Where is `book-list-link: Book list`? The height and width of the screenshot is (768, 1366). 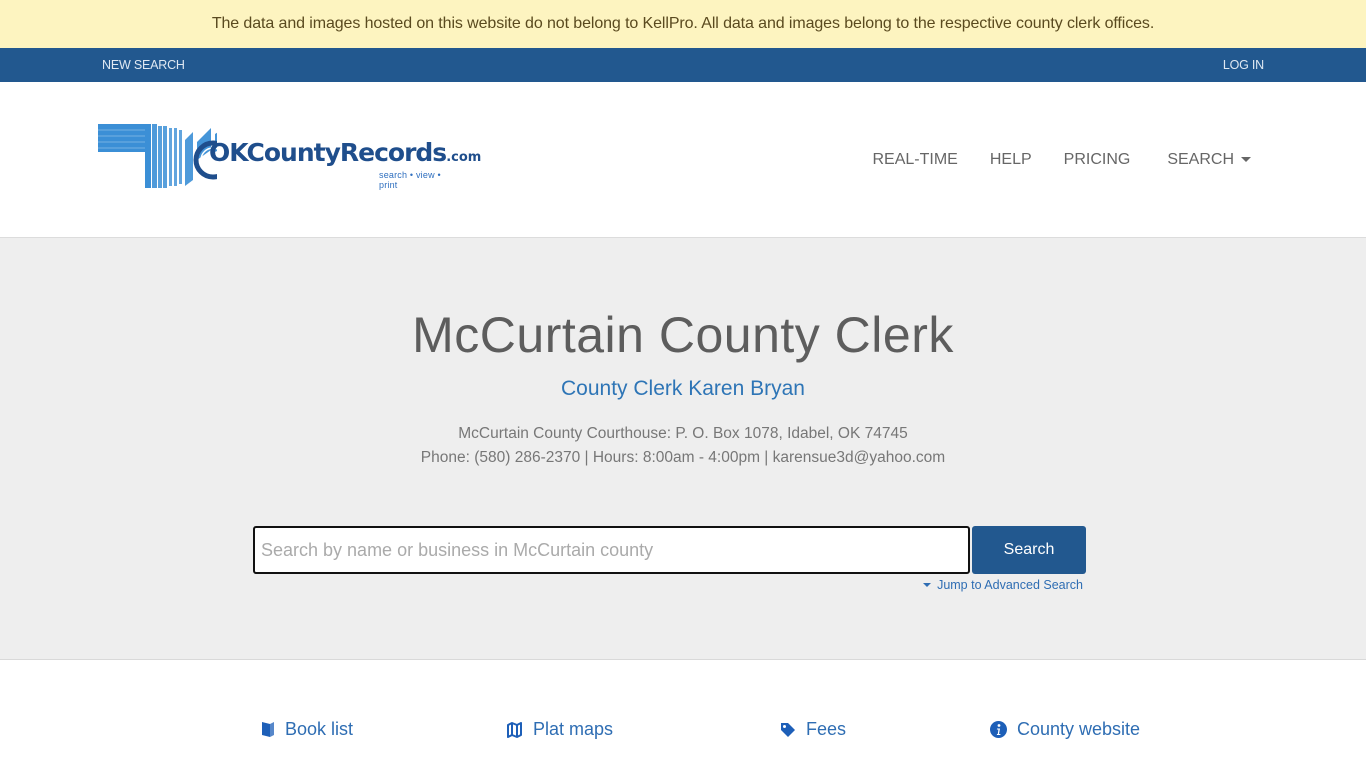
book-list-link: Book list is located at coordinates (307, 729).